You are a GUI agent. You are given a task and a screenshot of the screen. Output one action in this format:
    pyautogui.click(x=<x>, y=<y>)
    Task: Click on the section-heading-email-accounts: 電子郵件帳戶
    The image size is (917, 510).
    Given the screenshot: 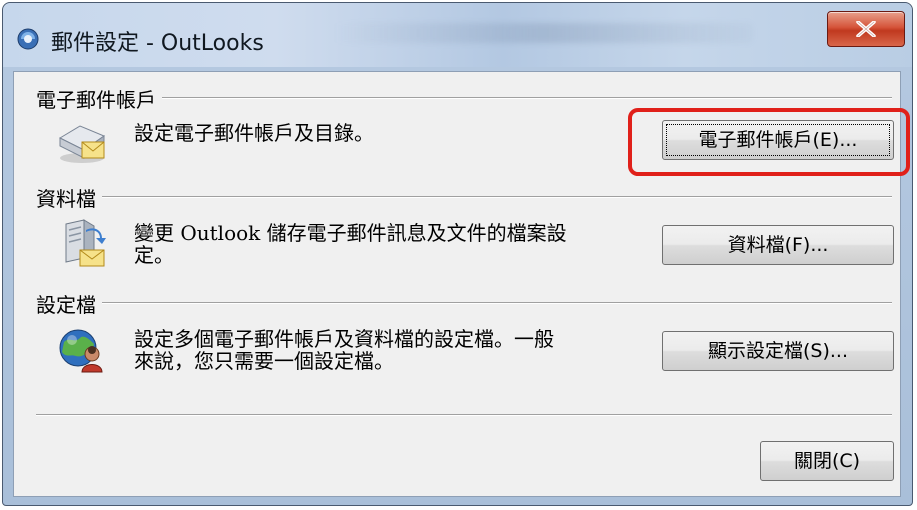 What is the action you would take?
    pyautogui.click(x=99, y=98)
    